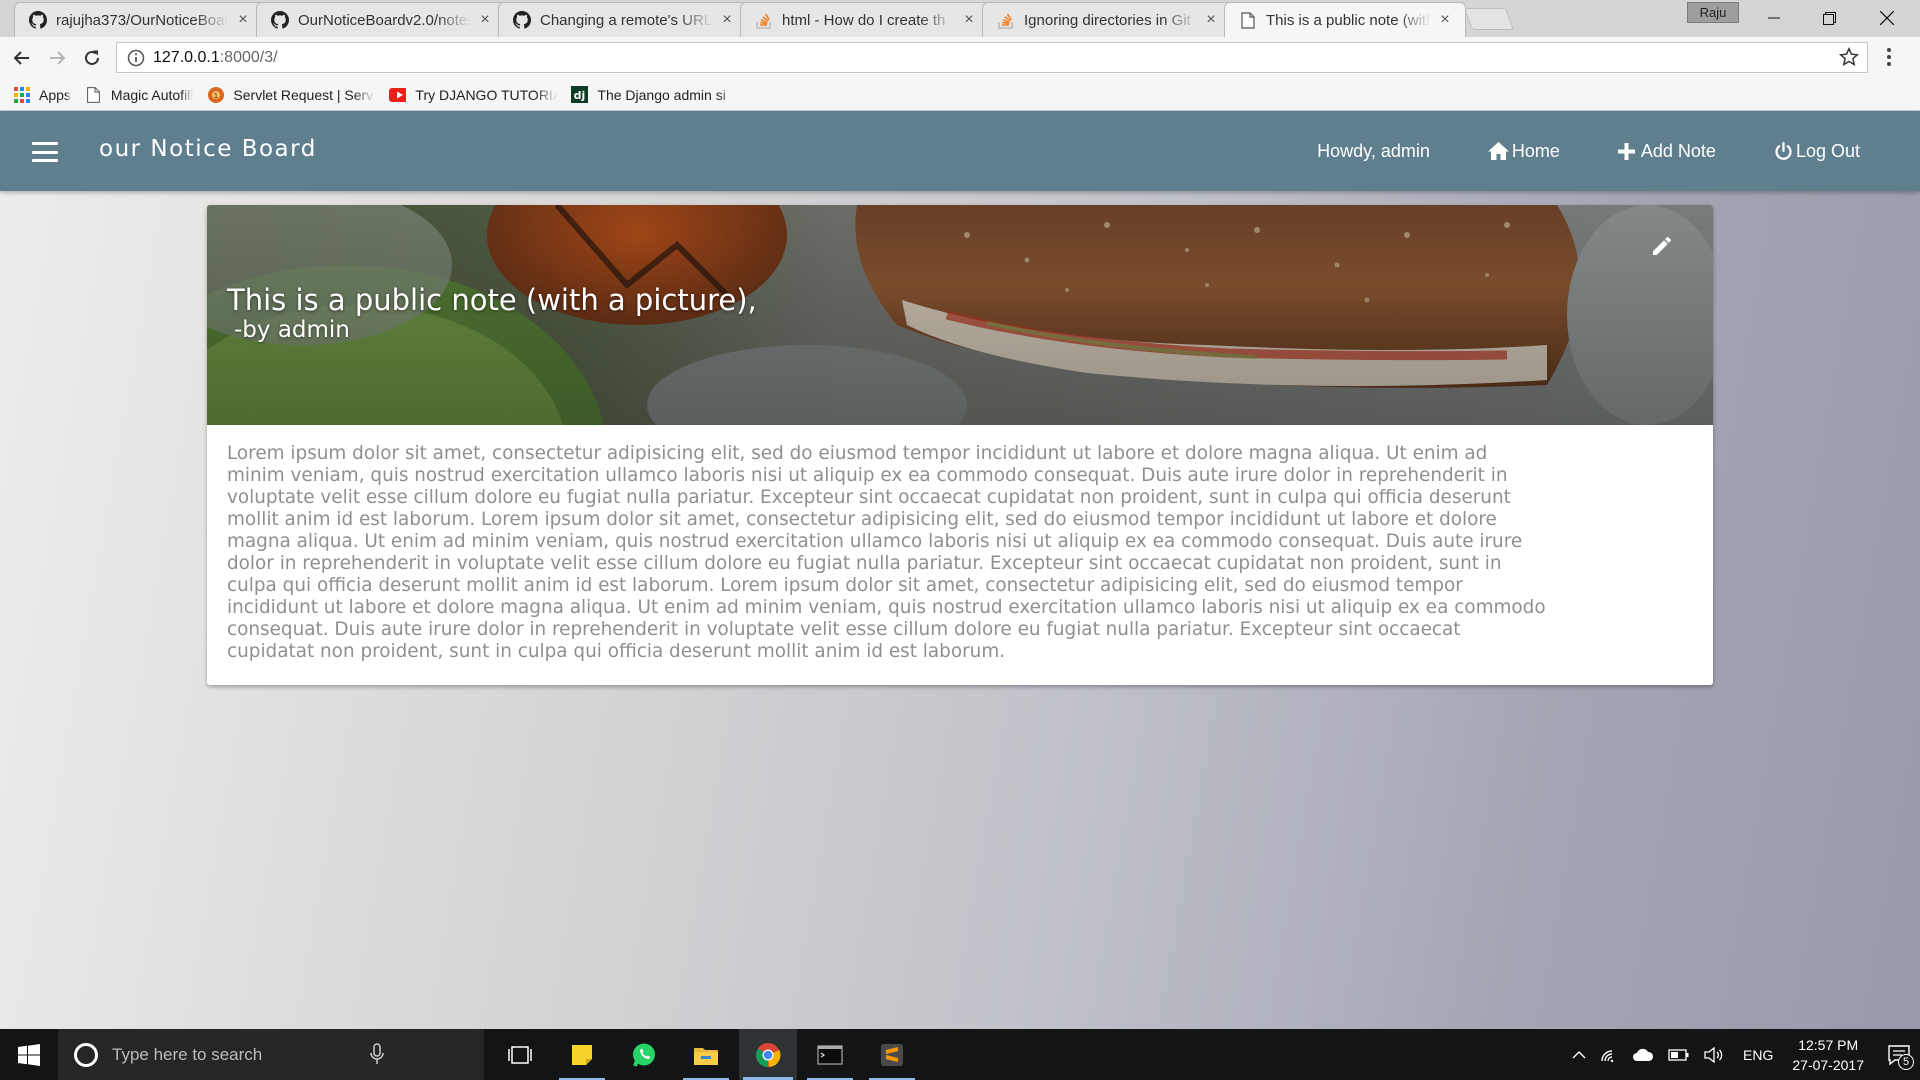 The height and width of the screenshot is (1080, 1920). Describe the element at coordinates (136, 58) in the screenshot. I see `info-icon` at that location.